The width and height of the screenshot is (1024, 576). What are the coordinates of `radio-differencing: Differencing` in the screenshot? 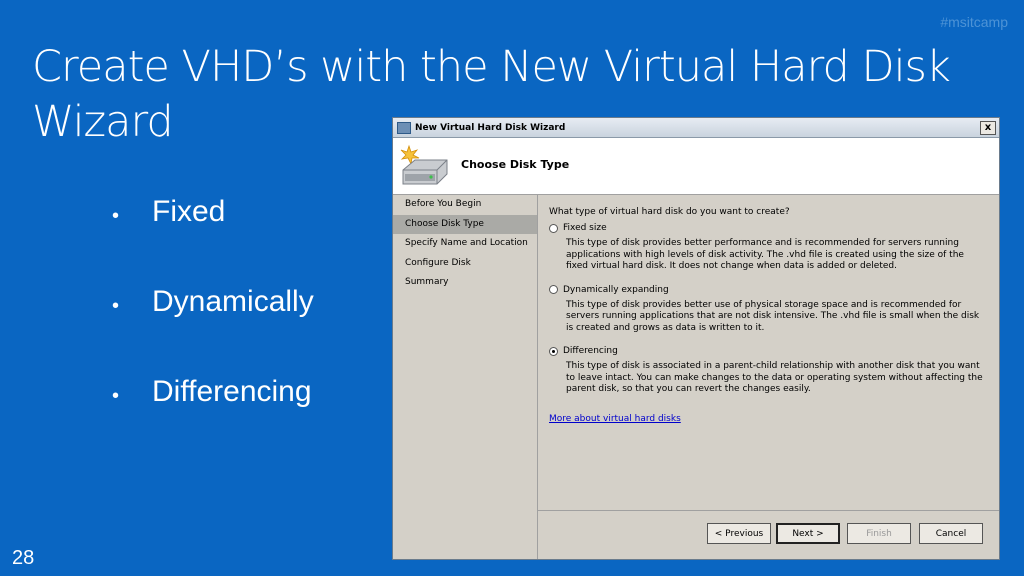 It's located at (767, 351).